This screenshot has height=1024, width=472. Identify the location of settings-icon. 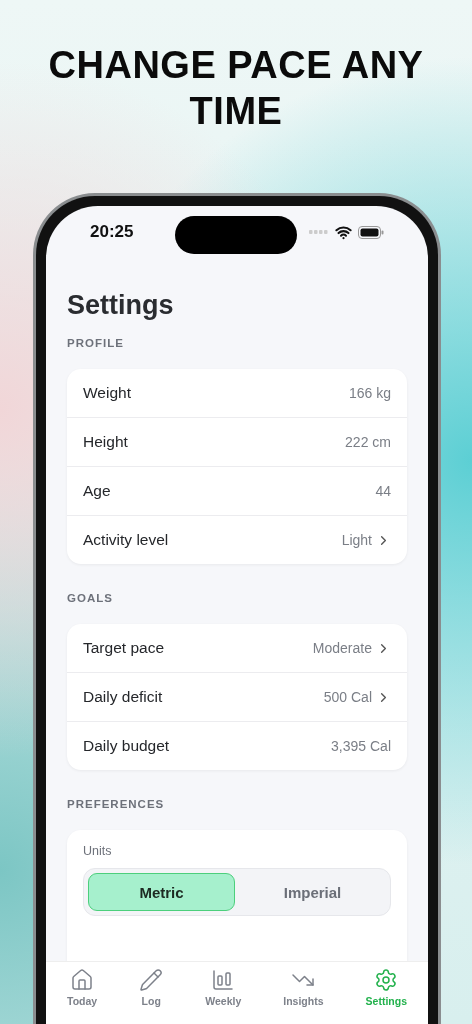
(386, 980).